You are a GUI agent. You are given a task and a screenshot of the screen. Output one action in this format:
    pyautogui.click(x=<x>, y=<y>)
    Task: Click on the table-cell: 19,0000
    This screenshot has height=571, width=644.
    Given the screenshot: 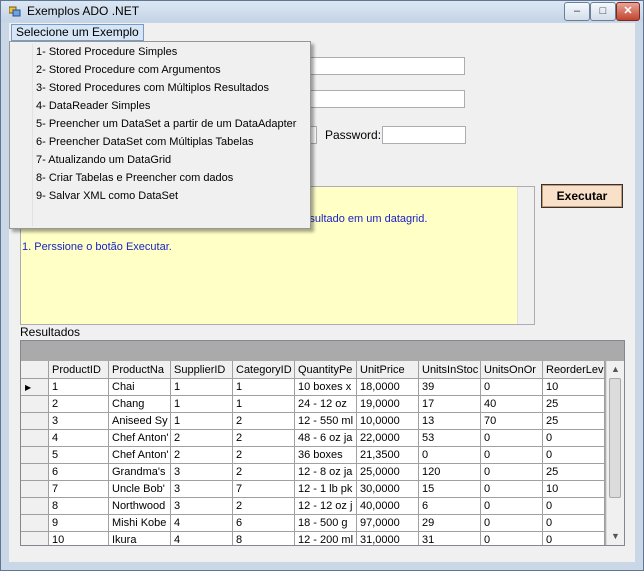 What is the action you would take?
    pyautogui.click(x=388, y=404)
    